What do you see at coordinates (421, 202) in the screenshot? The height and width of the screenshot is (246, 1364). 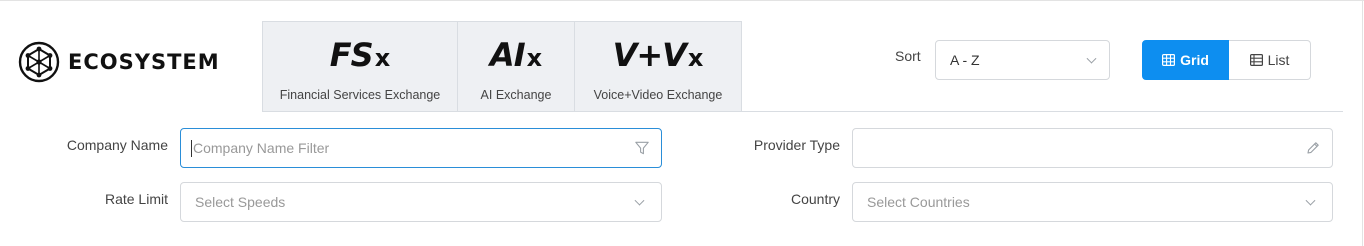 I see `rate-limit-select: Select Speeds` at bounding box center [421, 202].